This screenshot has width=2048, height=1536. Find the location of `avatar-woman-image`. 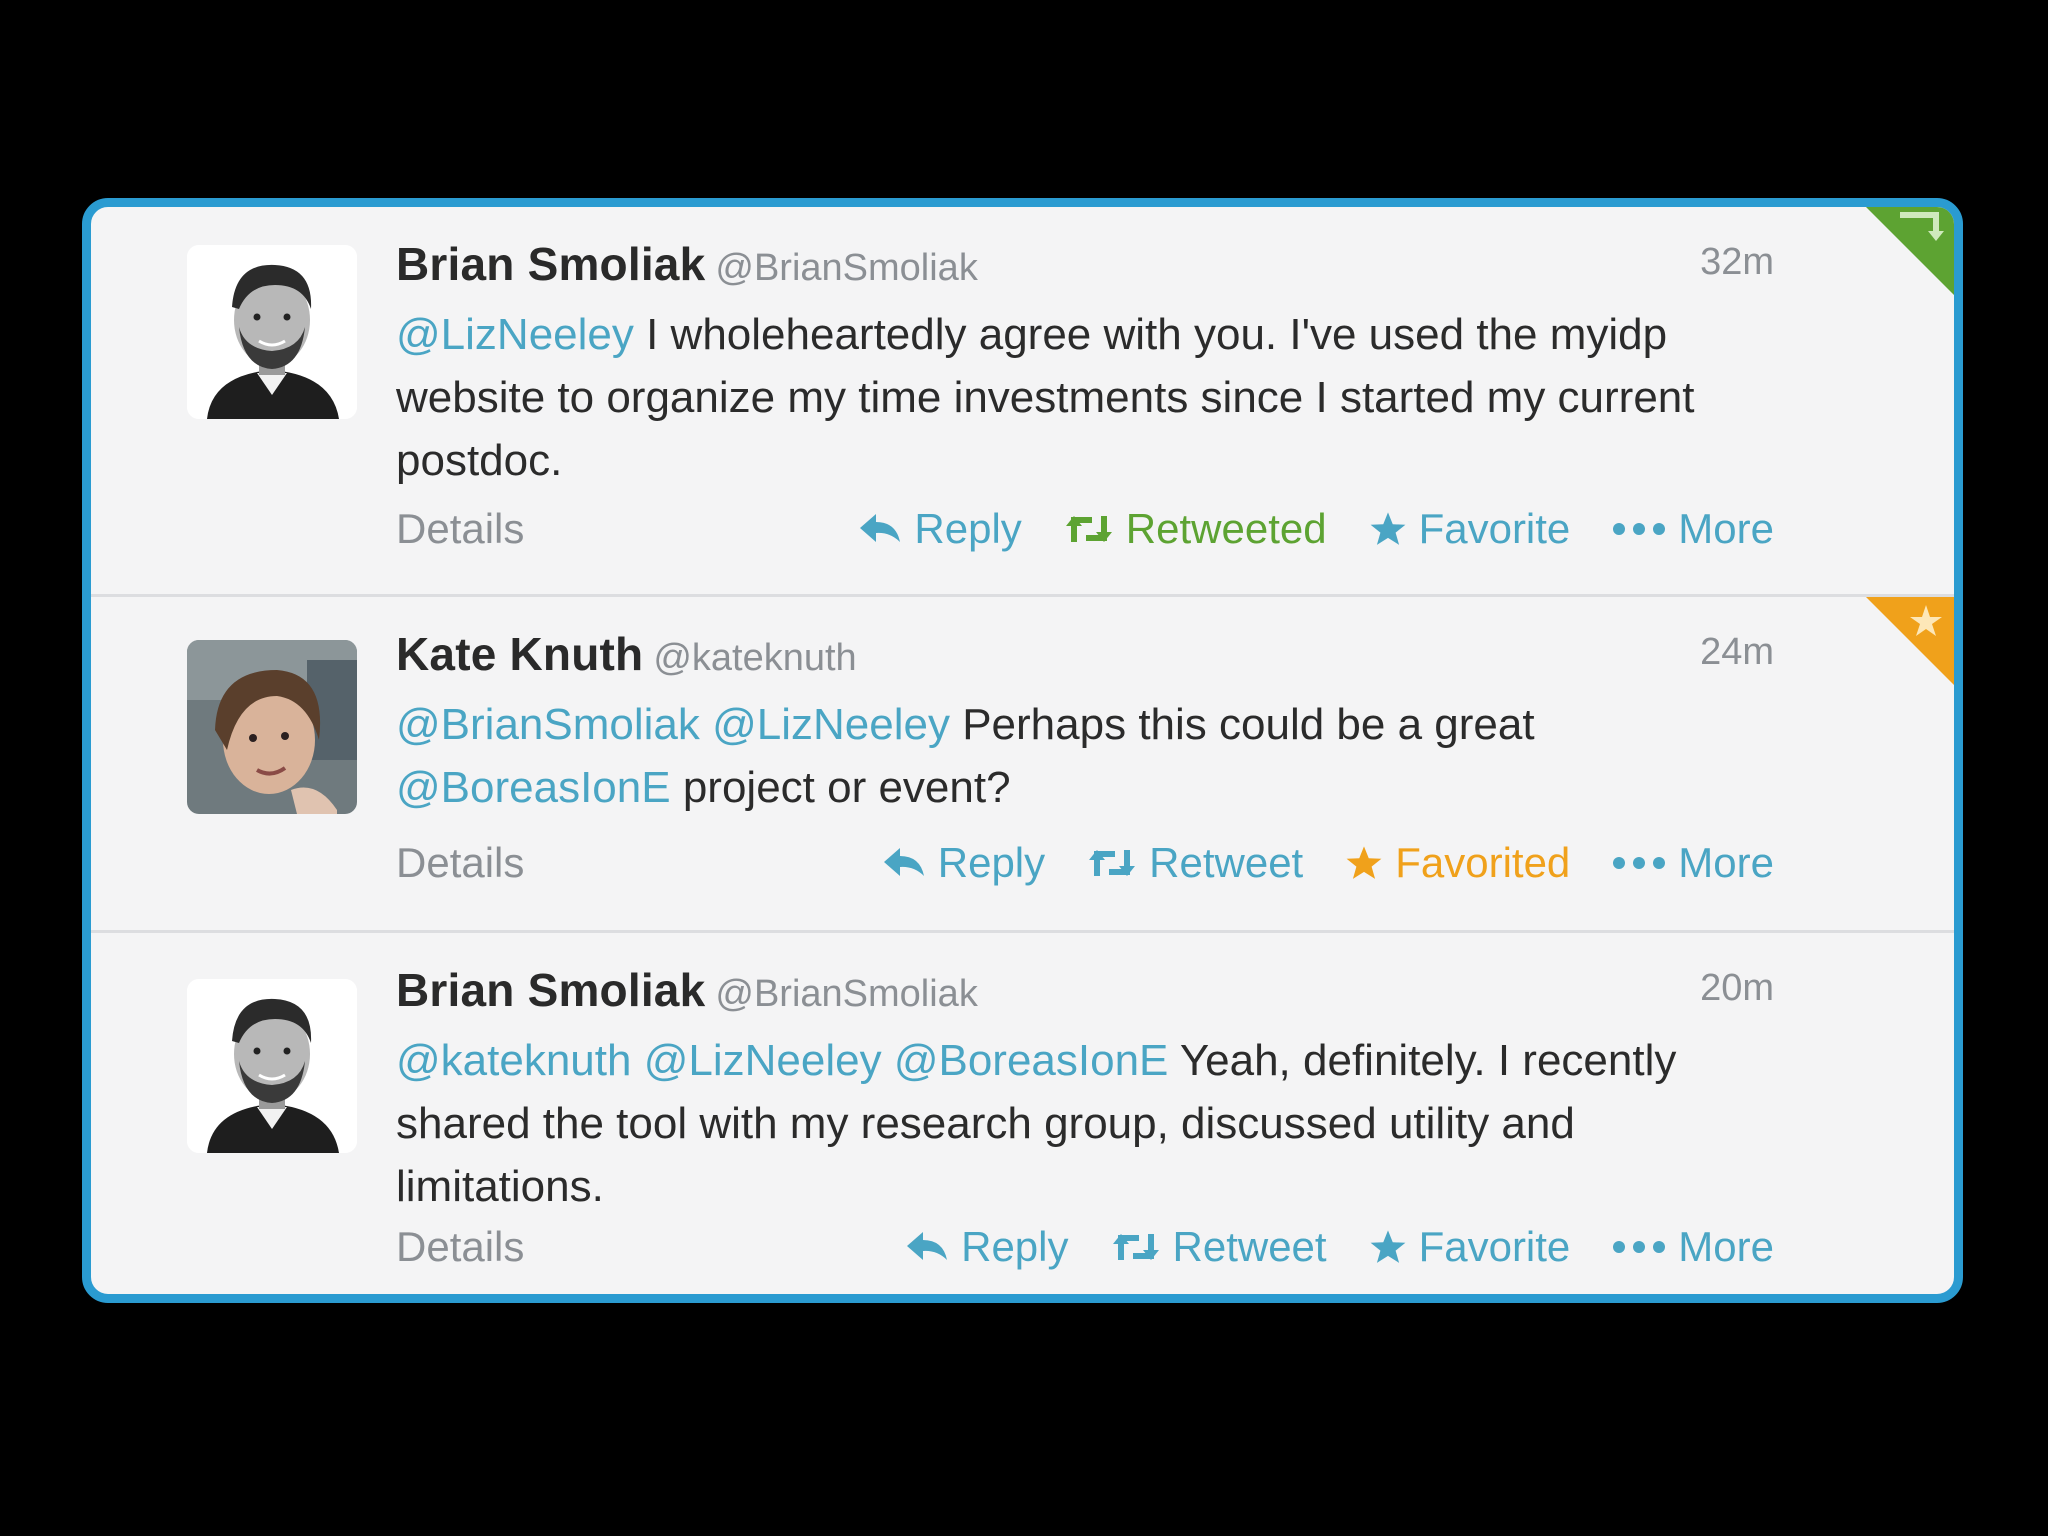

avatar-woman-image is located at coordinates (272, 727).